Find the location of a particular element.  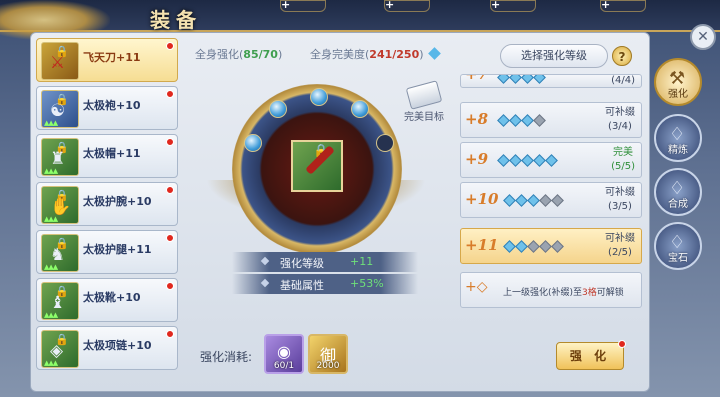

tab-compose: ♢ 合成 is located at coordinates (678, 192).